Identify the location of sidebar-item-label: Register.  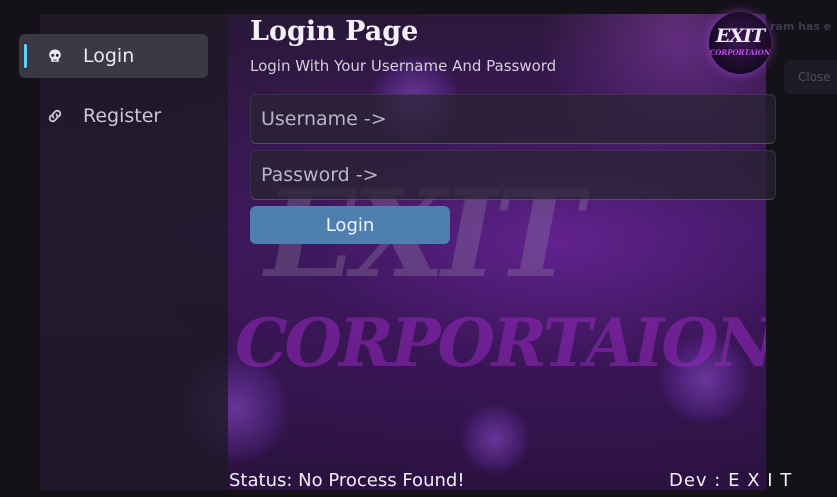
(122, 116).